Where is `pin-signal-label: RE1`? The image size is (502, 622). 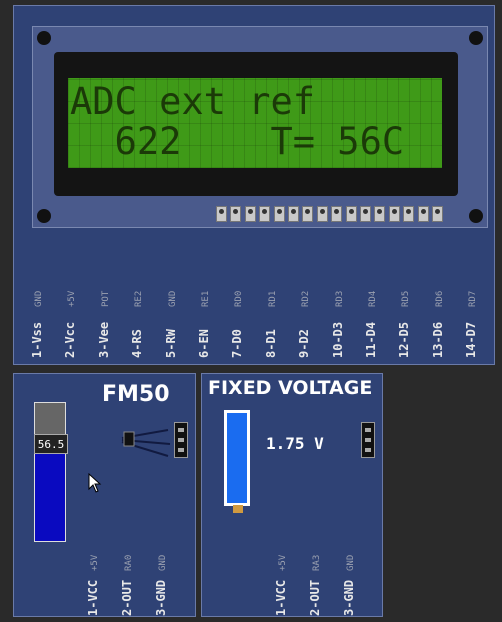 pin-signal-label: RE1 is located at coordinates (206, 298).